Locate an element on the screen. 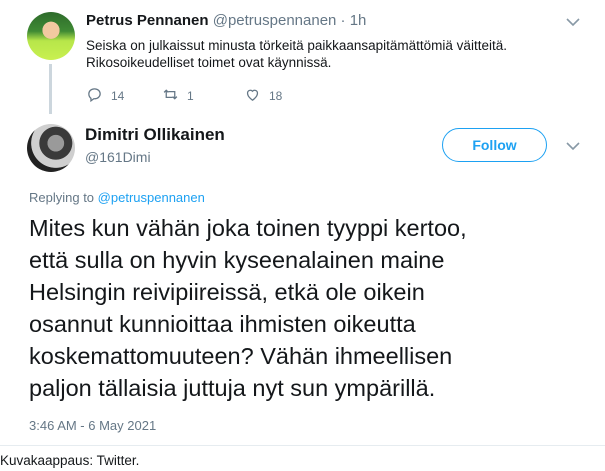  heart-icon is located at coordinates (252, 96).